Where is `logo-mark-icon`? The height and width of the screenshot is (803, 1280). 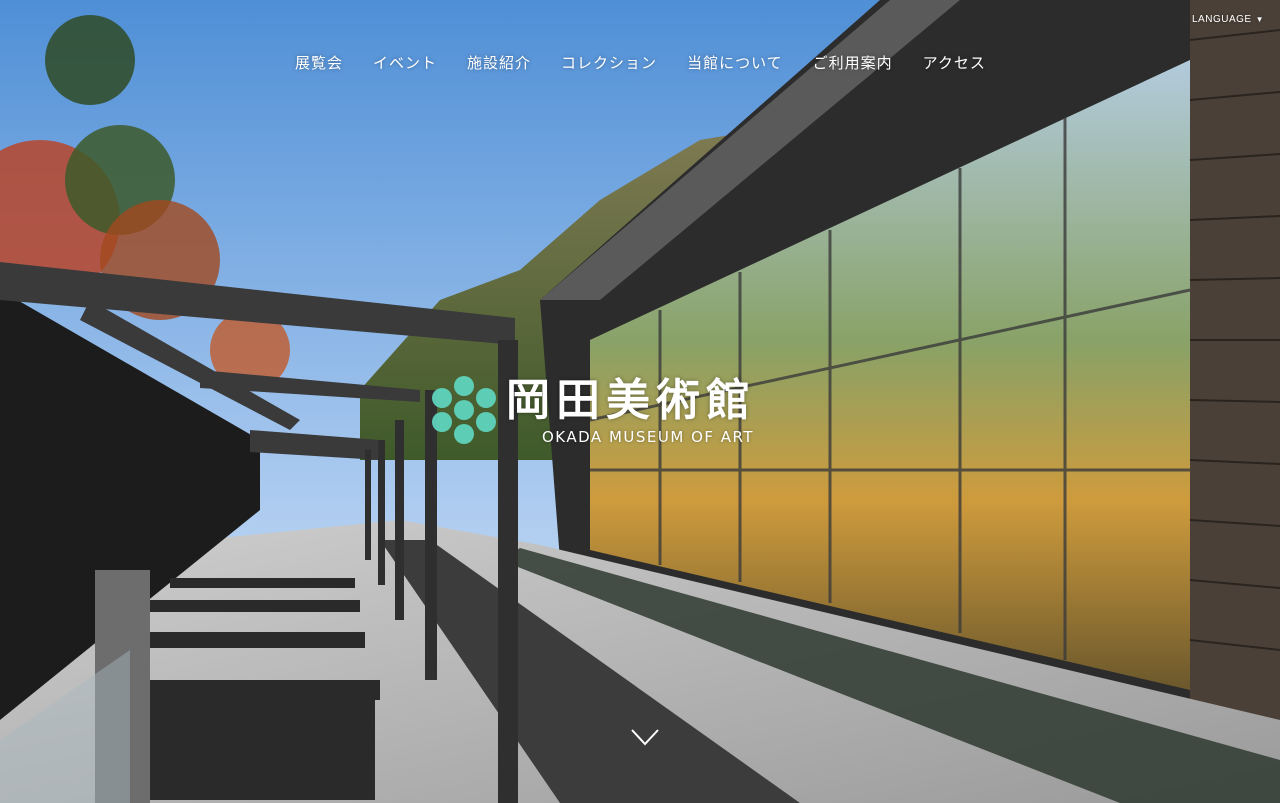
logo-mark-icon is located at coordinates (464, 410).